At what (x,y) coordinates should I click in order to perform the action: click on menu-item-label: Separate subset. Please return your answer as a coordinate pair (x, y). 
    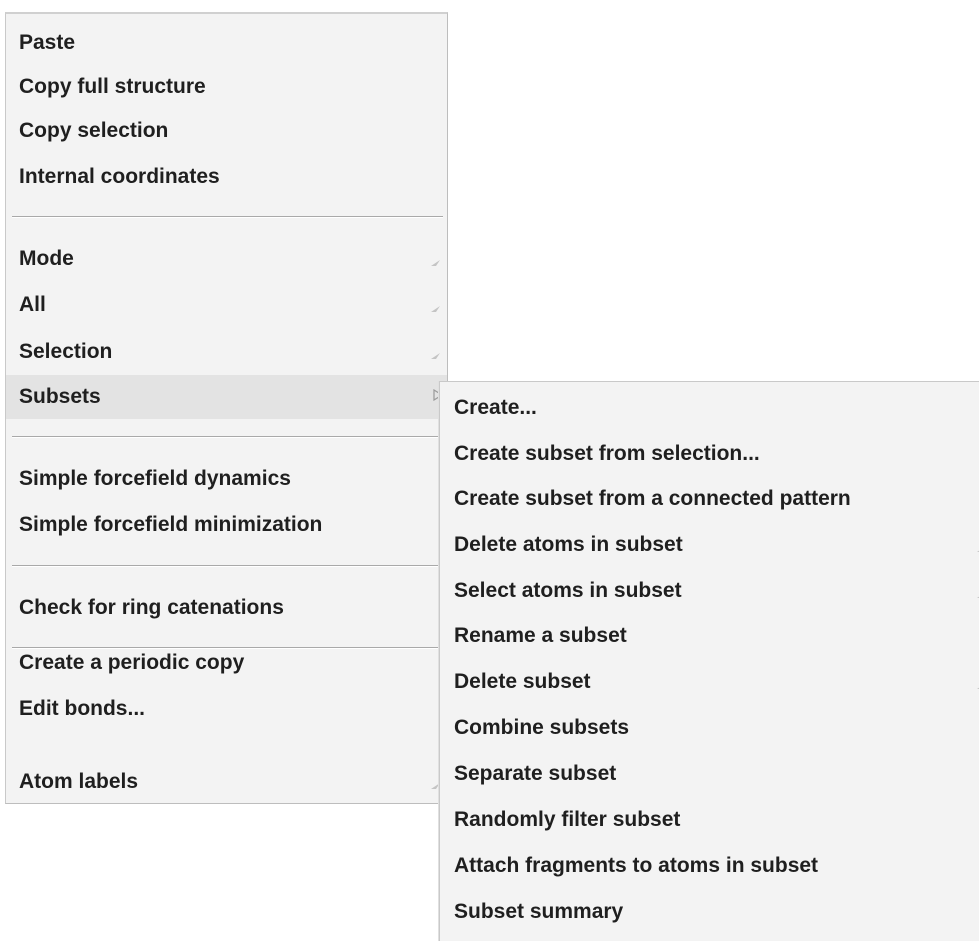
    Looking at the image, I should click on (535, 773).